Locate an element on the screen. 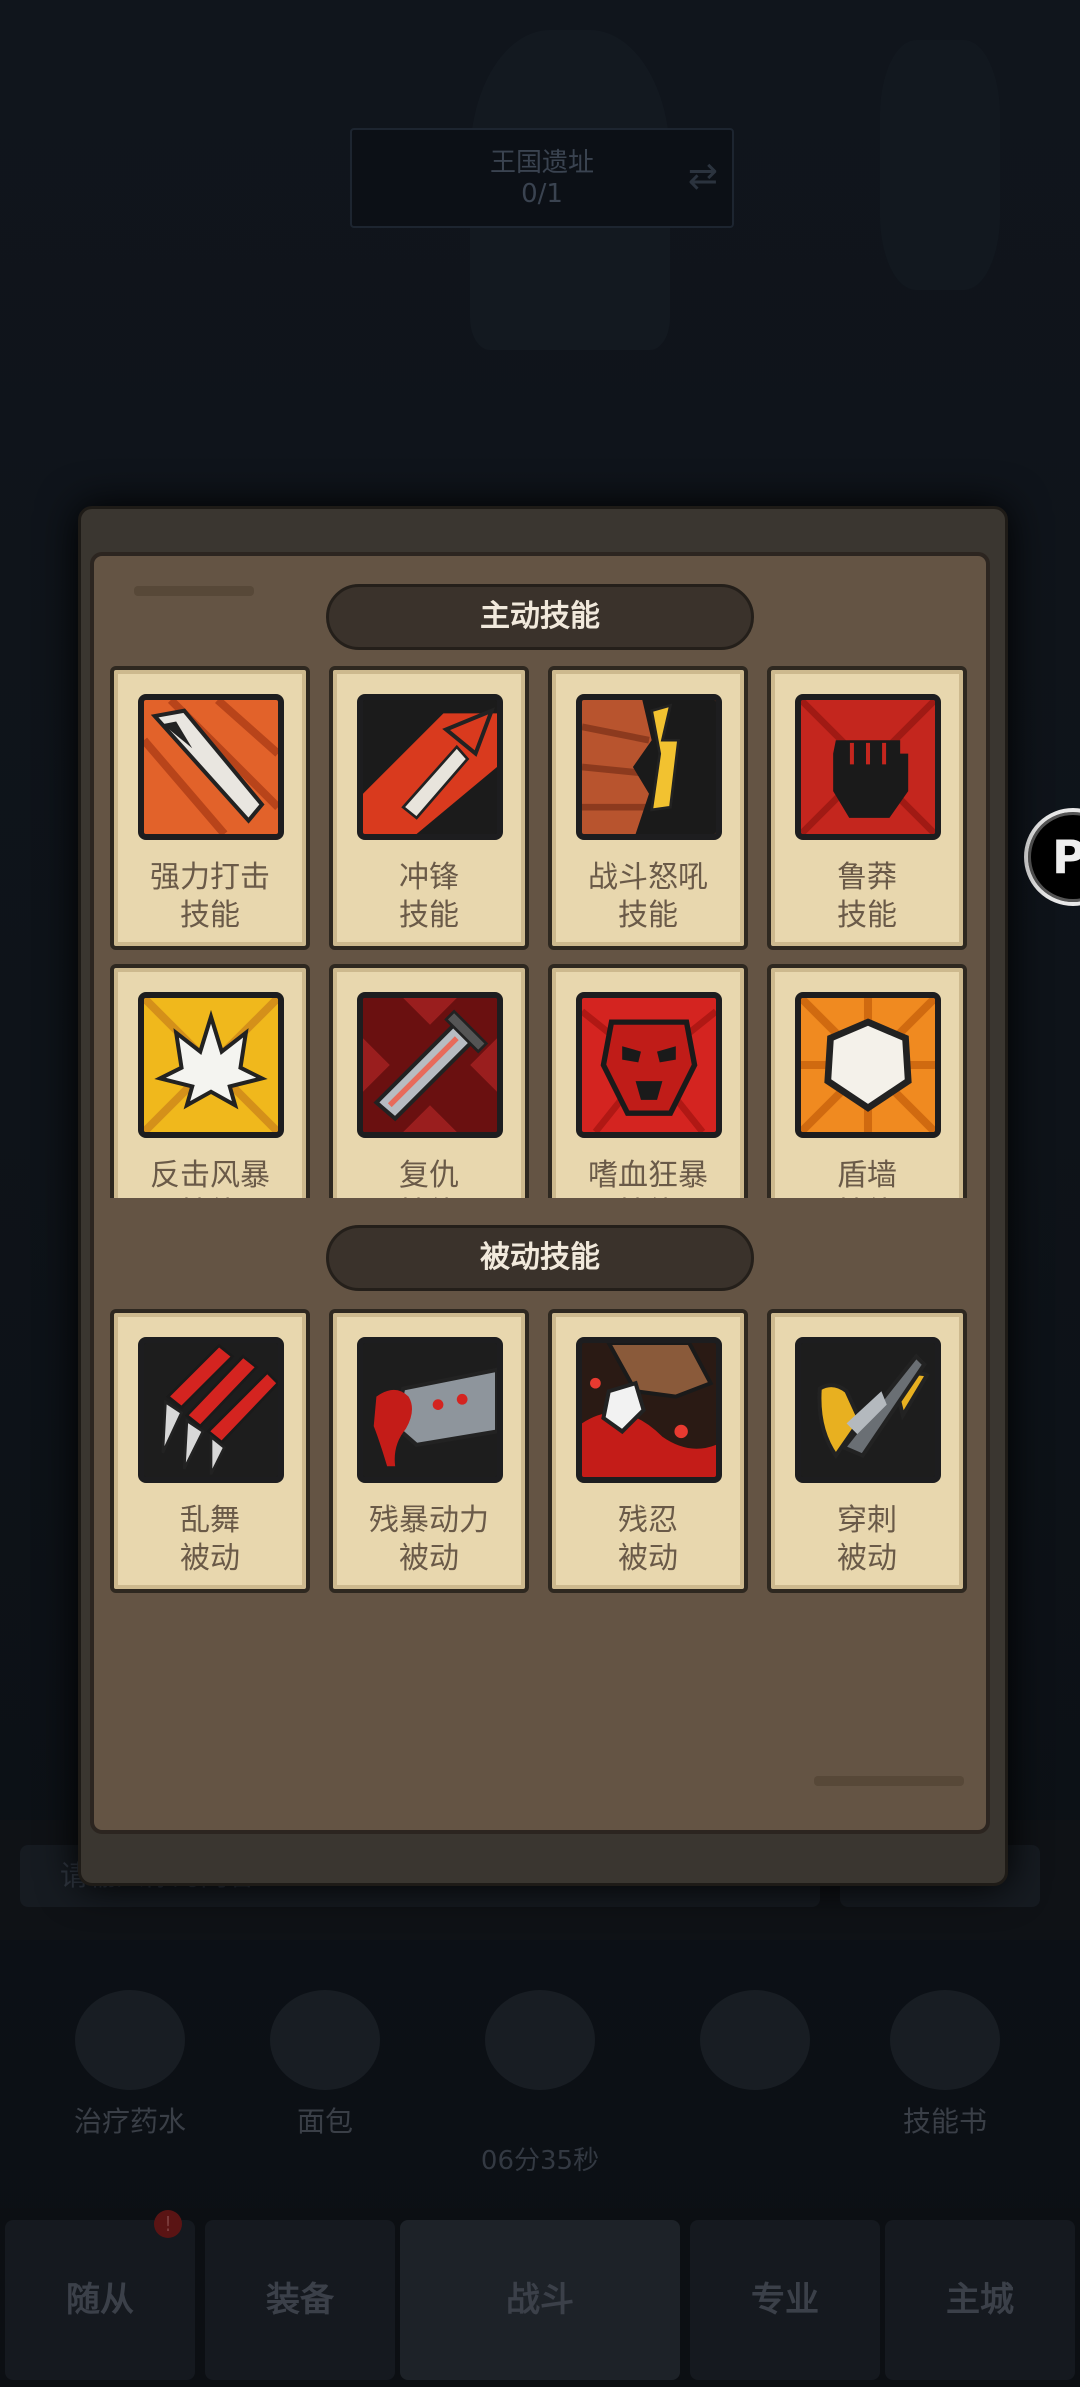  shield-wall-icon is located at coordinates (868, 1065).